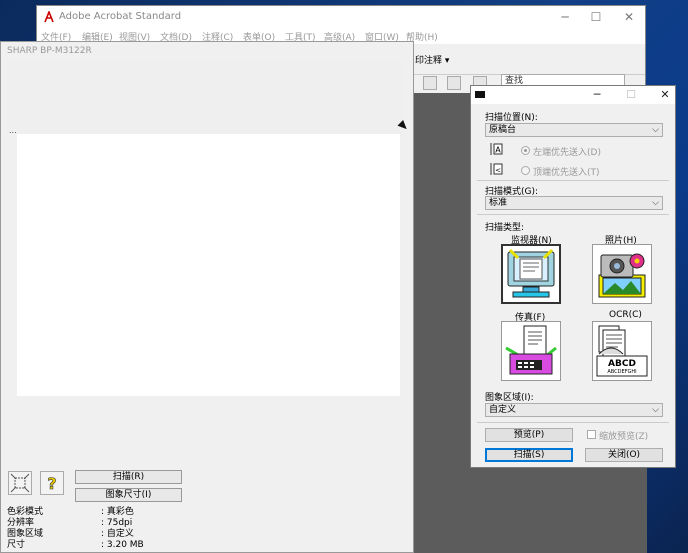 The height and width of the screenshot is (553, 688). Describe the element at coordinates (49, 17) in the screenshot. I see `acrobat-logo-icon` at that location.